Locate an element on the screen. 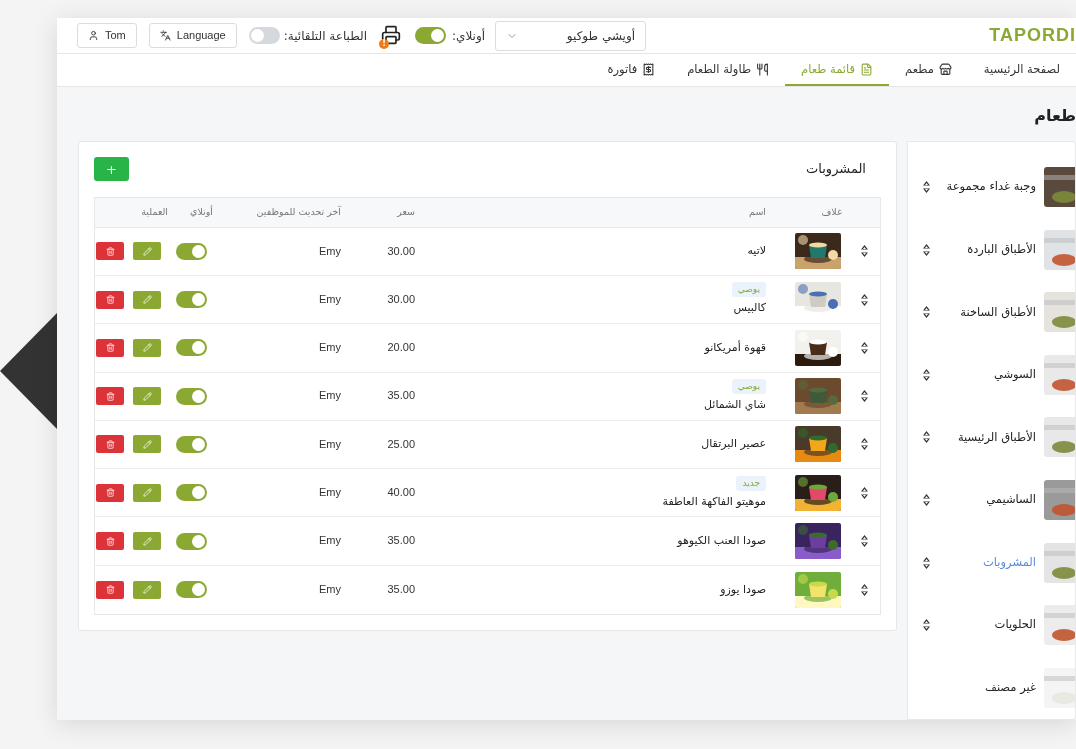  column-header: آخر تحديث للموظفين is located at coordinates (298, 212).